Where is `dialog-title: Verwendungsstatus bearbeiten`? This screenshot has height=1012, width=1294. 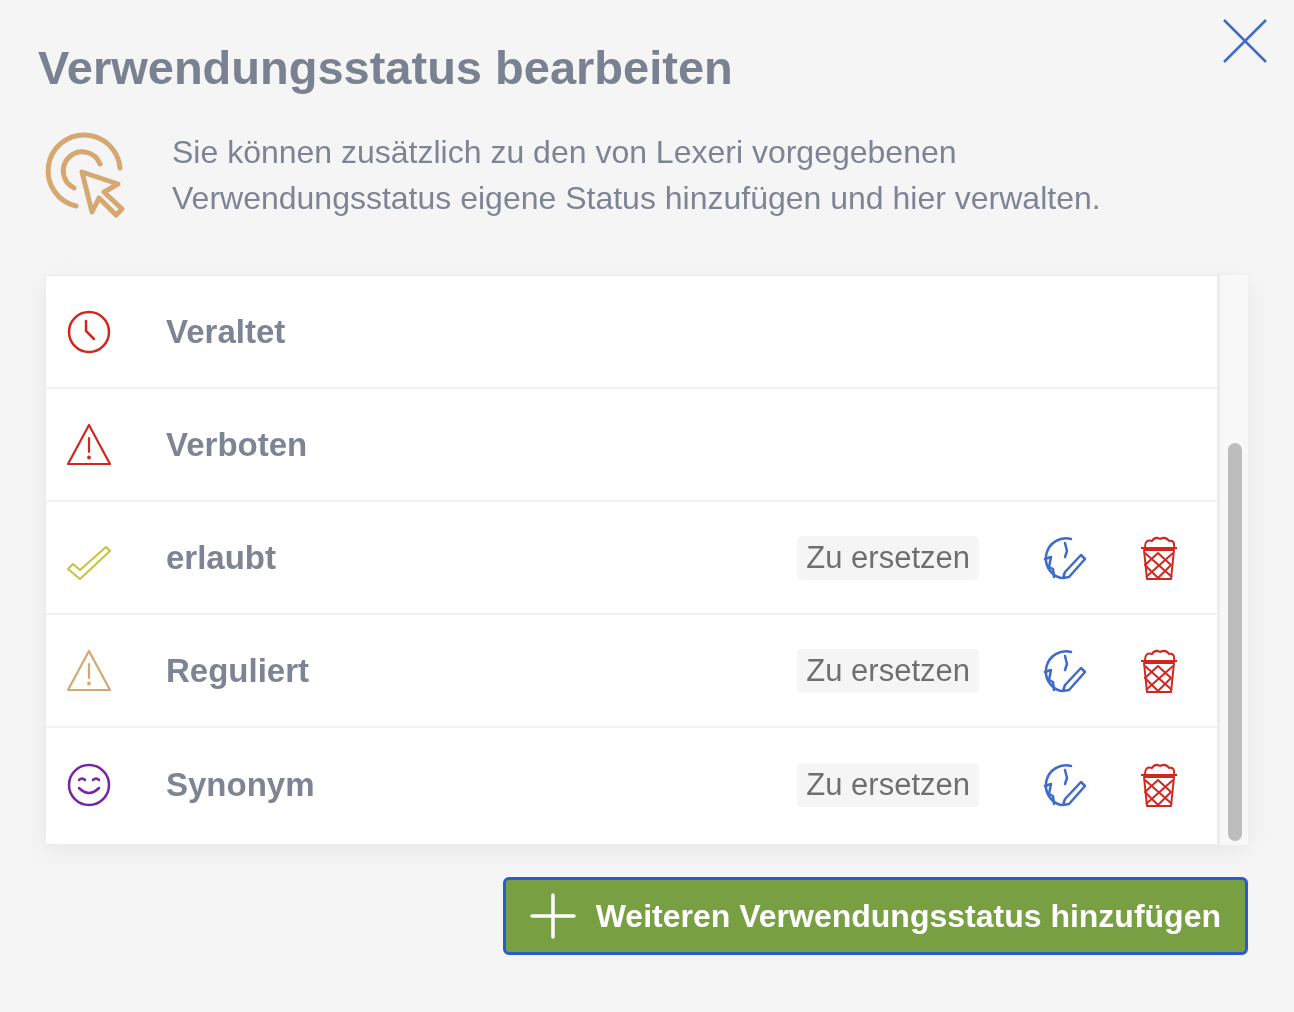
dialog-title: Verwendungsstatus bearbeiten is located at coordinates (385, 67).